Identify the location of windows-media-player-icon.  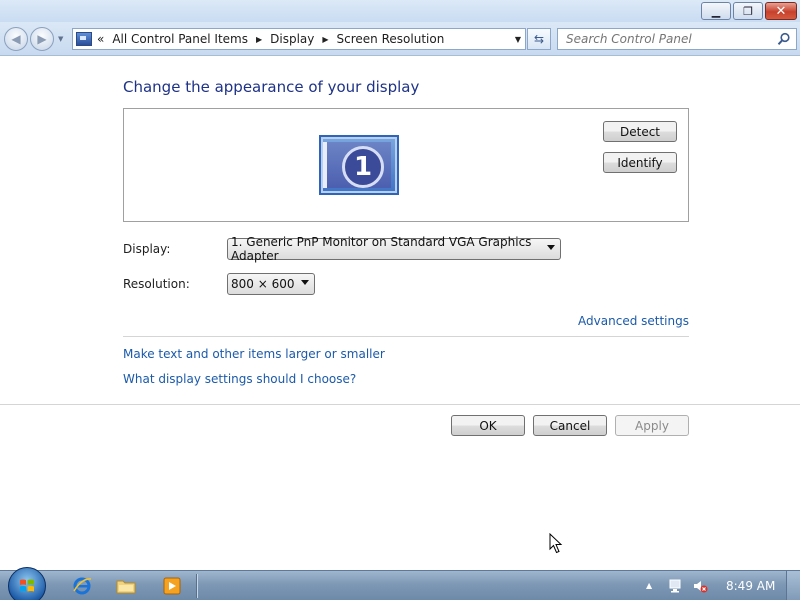
(172, 586).